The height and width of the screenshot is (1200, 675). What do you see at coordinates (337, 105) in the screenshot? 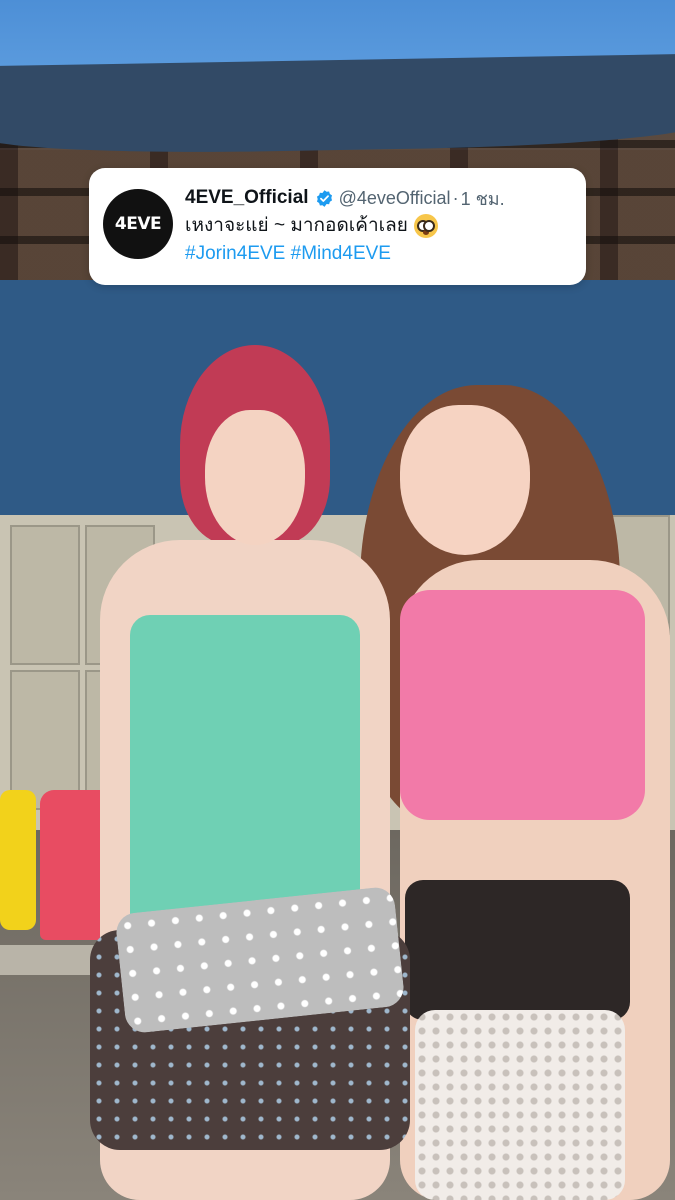
I see `roof-edge` at bounding box center [337, 105].